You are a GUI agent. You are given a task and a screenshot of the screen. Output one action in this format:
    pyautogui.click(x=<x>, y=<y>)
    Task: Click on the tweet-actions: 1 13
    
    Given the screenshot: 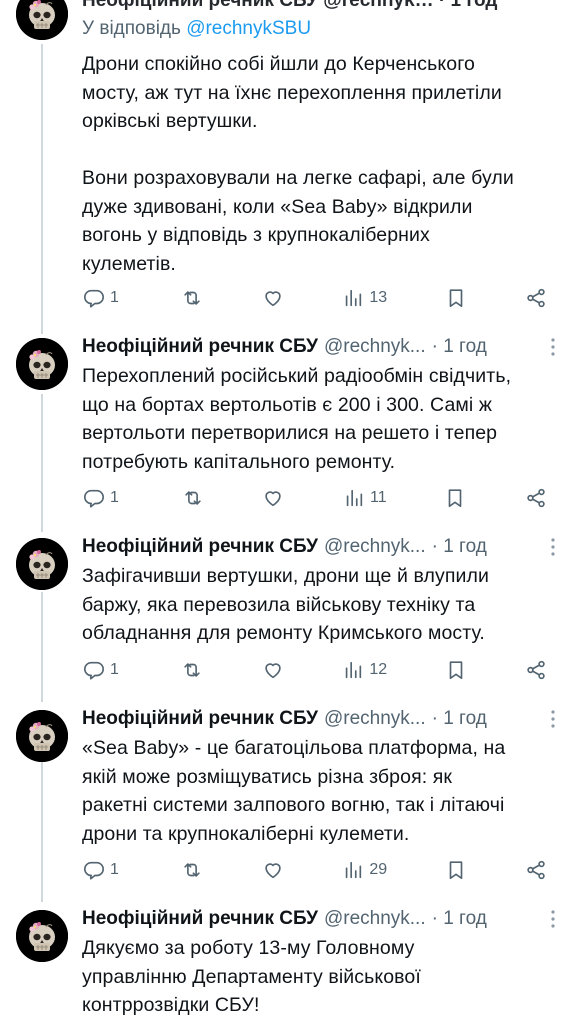 What is the action you would take?
    pyautogui.click(x=315, y=298)
    